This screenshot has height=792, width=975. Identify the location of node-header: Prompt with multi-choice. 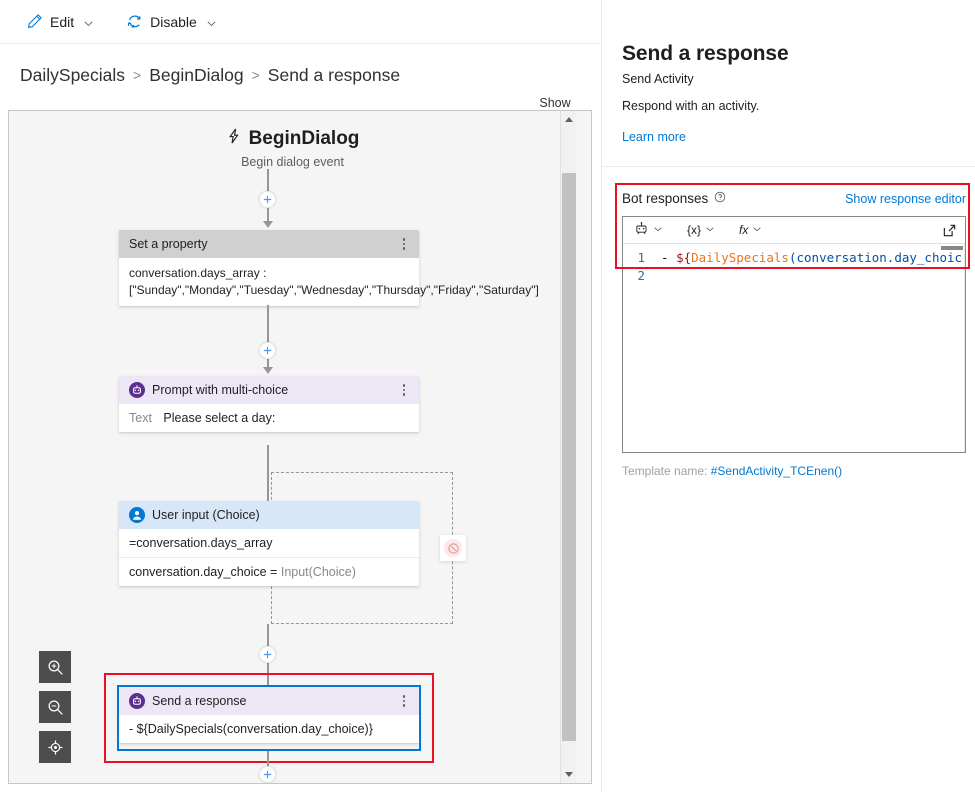
(269, 390).